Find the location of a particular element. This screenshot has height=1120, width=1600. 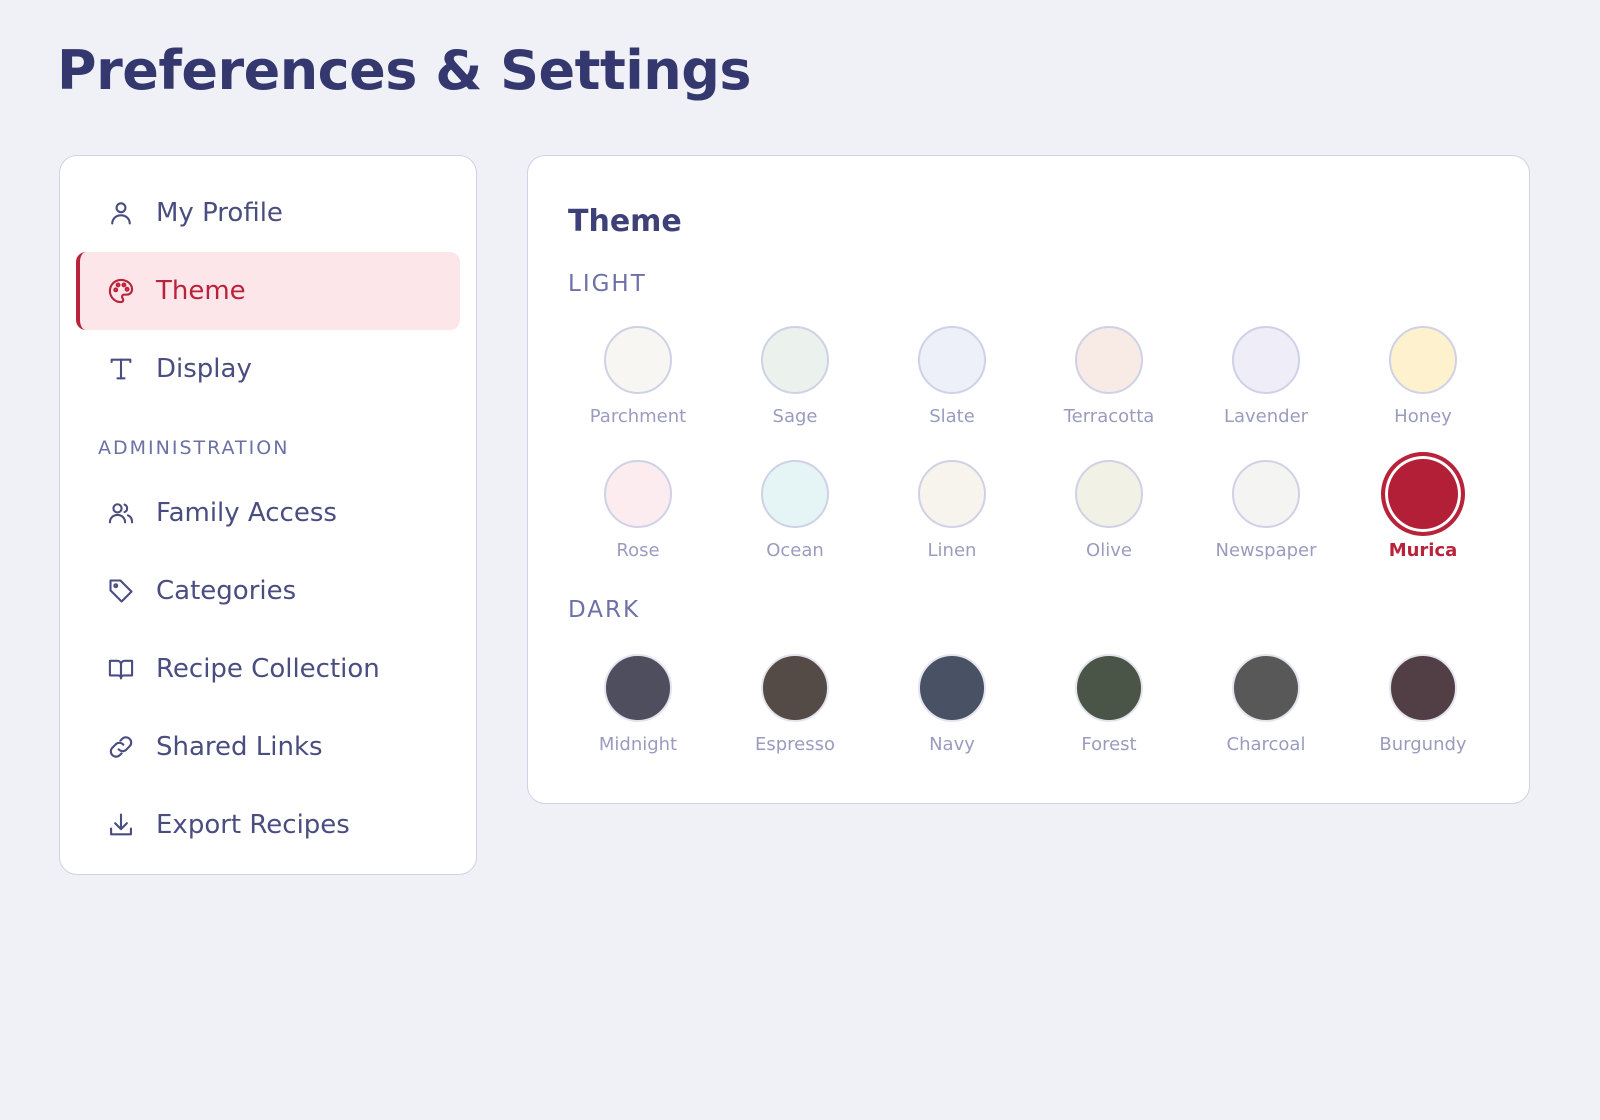

sidebar-item-label: My Profile is located at coordinates (219, 213).